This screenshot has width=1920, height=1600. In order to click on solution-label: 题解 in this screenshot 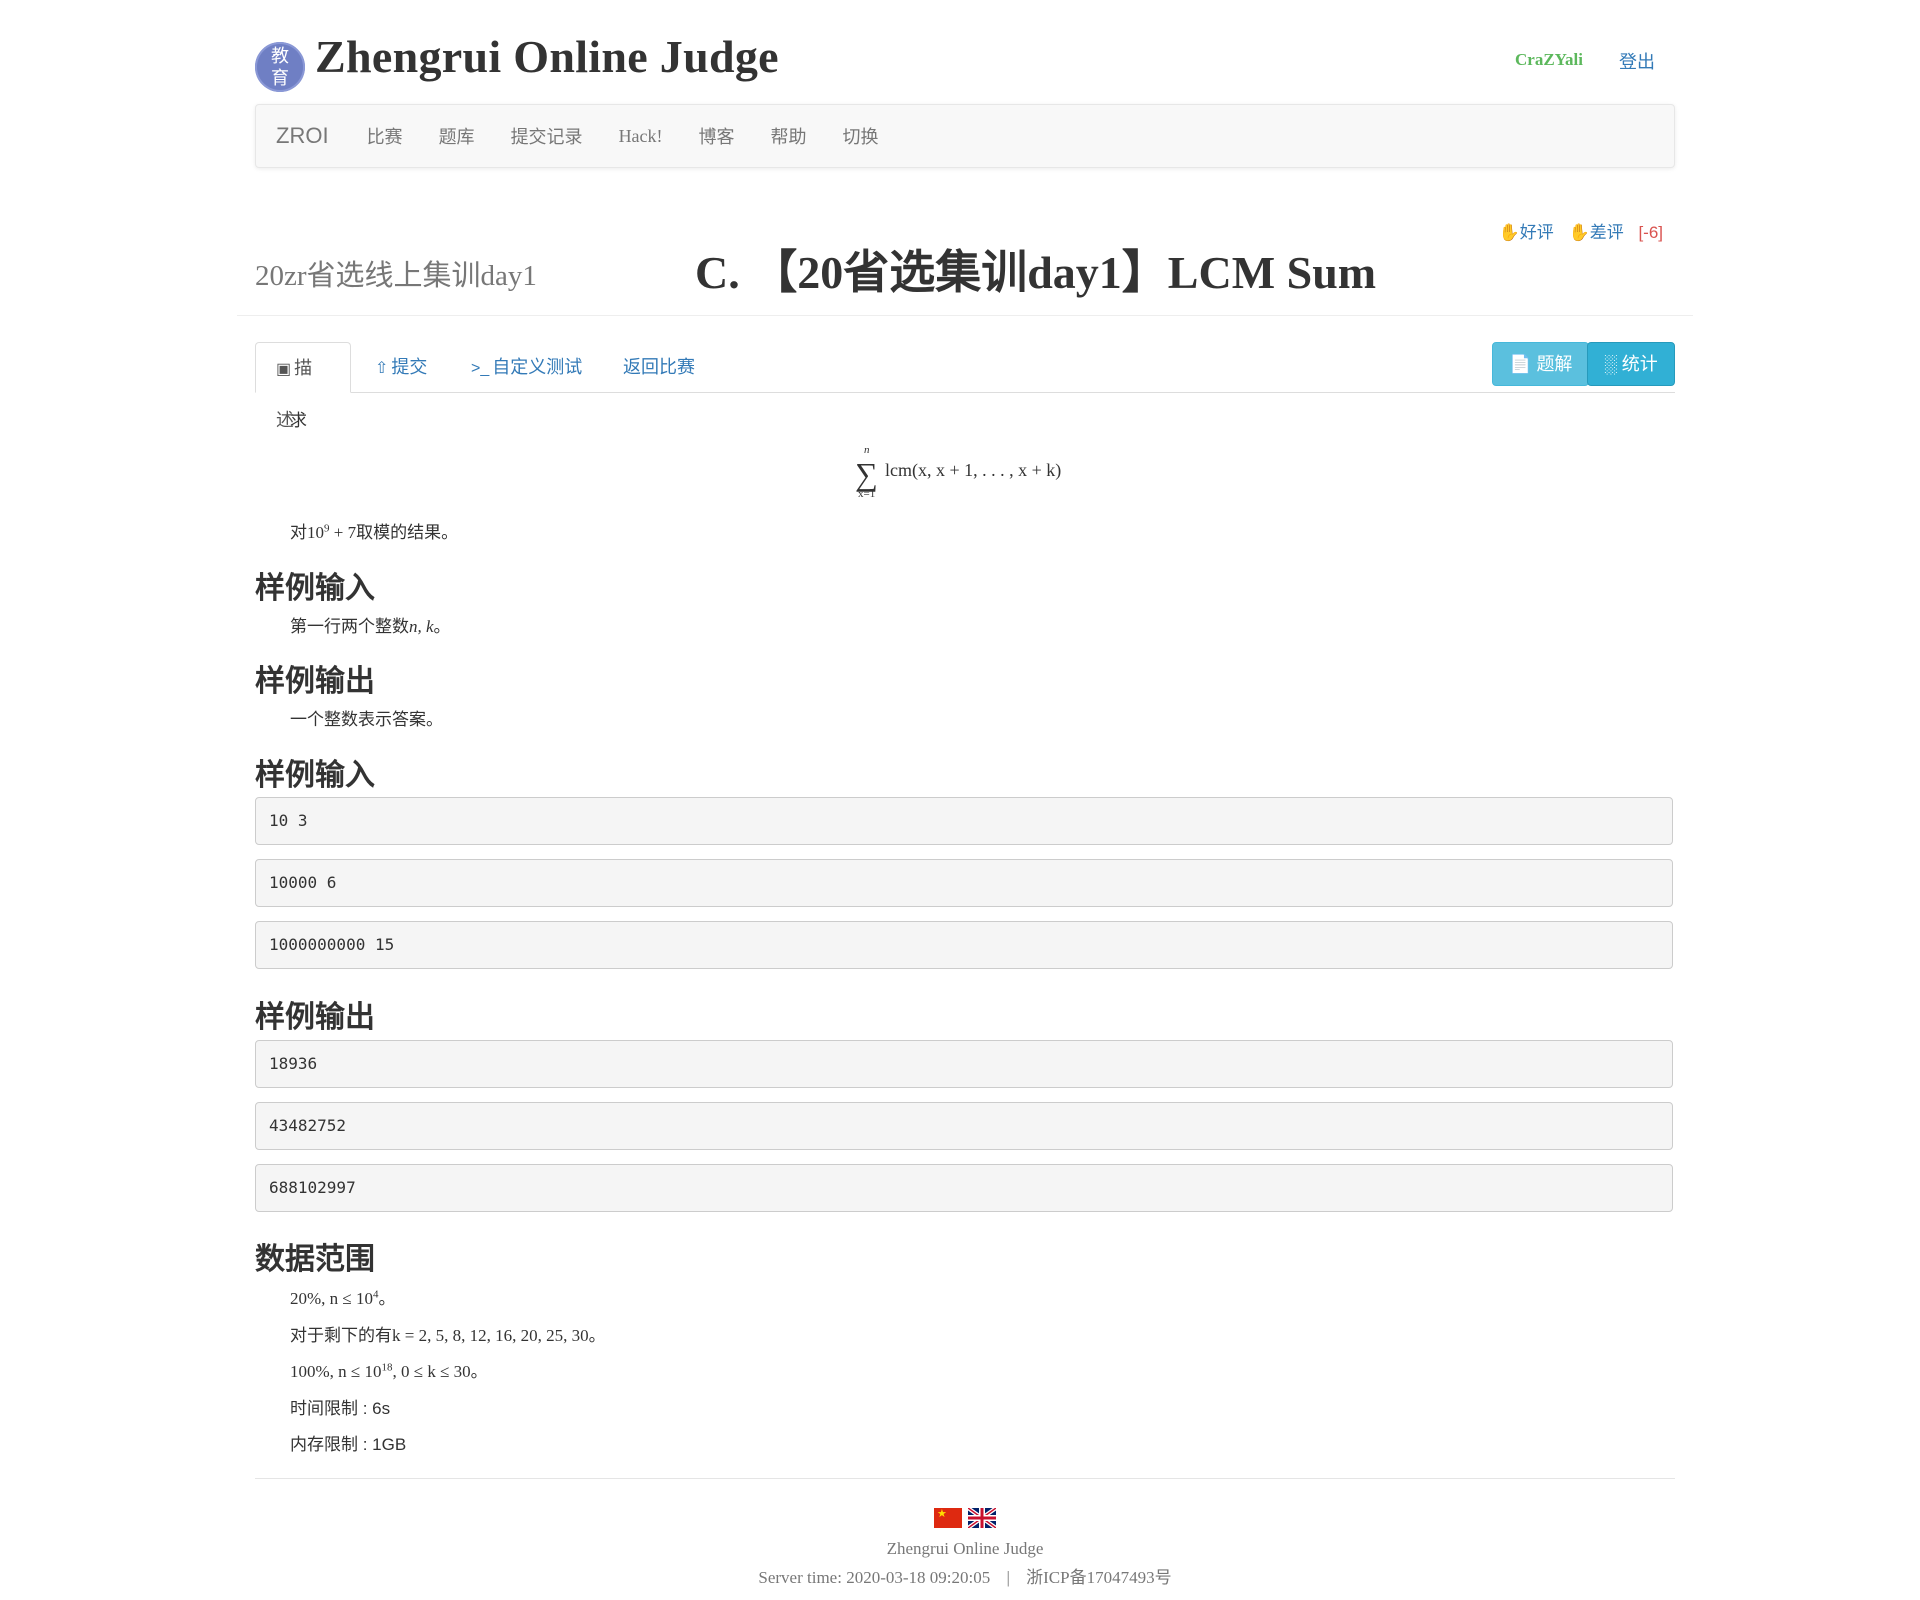, I will do `click(1554, 364)`.